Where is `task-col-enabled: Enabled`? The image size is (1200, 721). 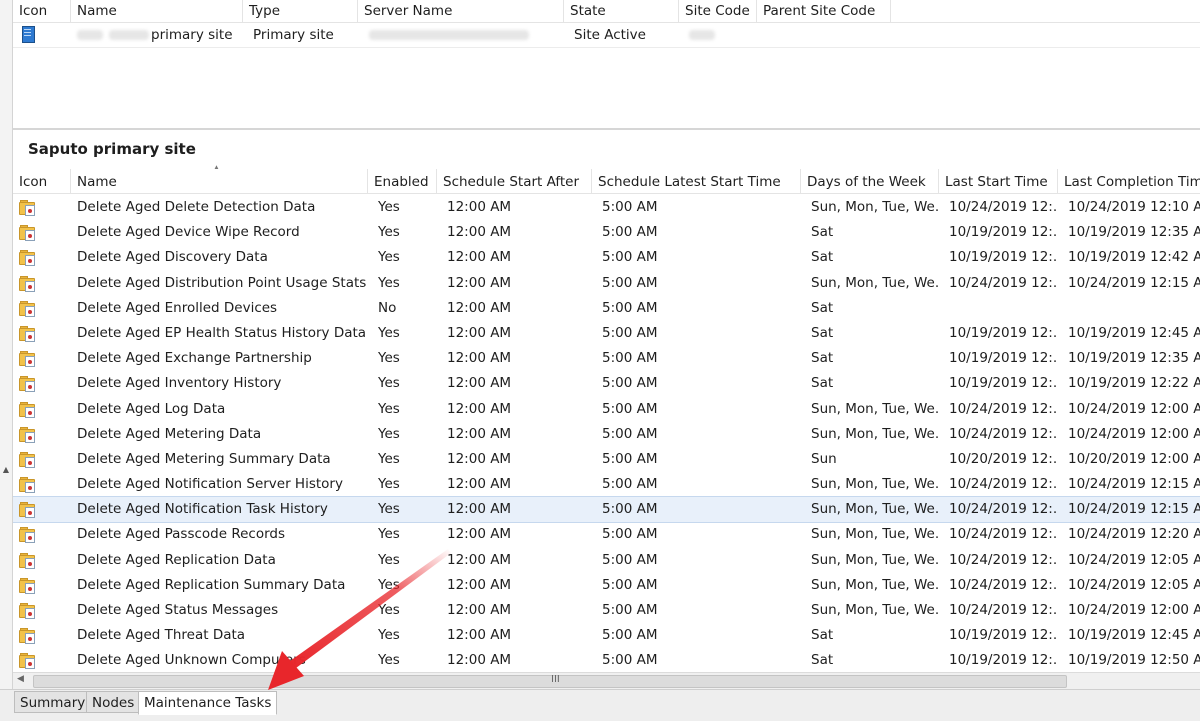 task-col-enabled: Enabled is located at coordinates (402, 181).